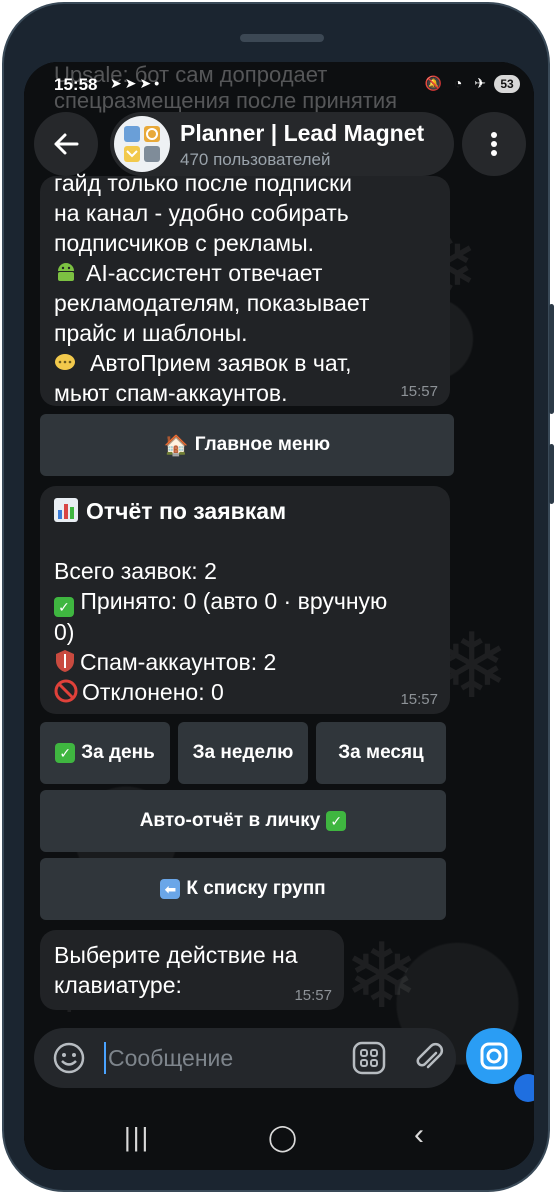 Image resolution: width=554 pixels, height=1195 pixels. Describe the element at coordinates (184, 243) in the screenshot. I see `message-line: подписчиков с рекламы.` at that location.